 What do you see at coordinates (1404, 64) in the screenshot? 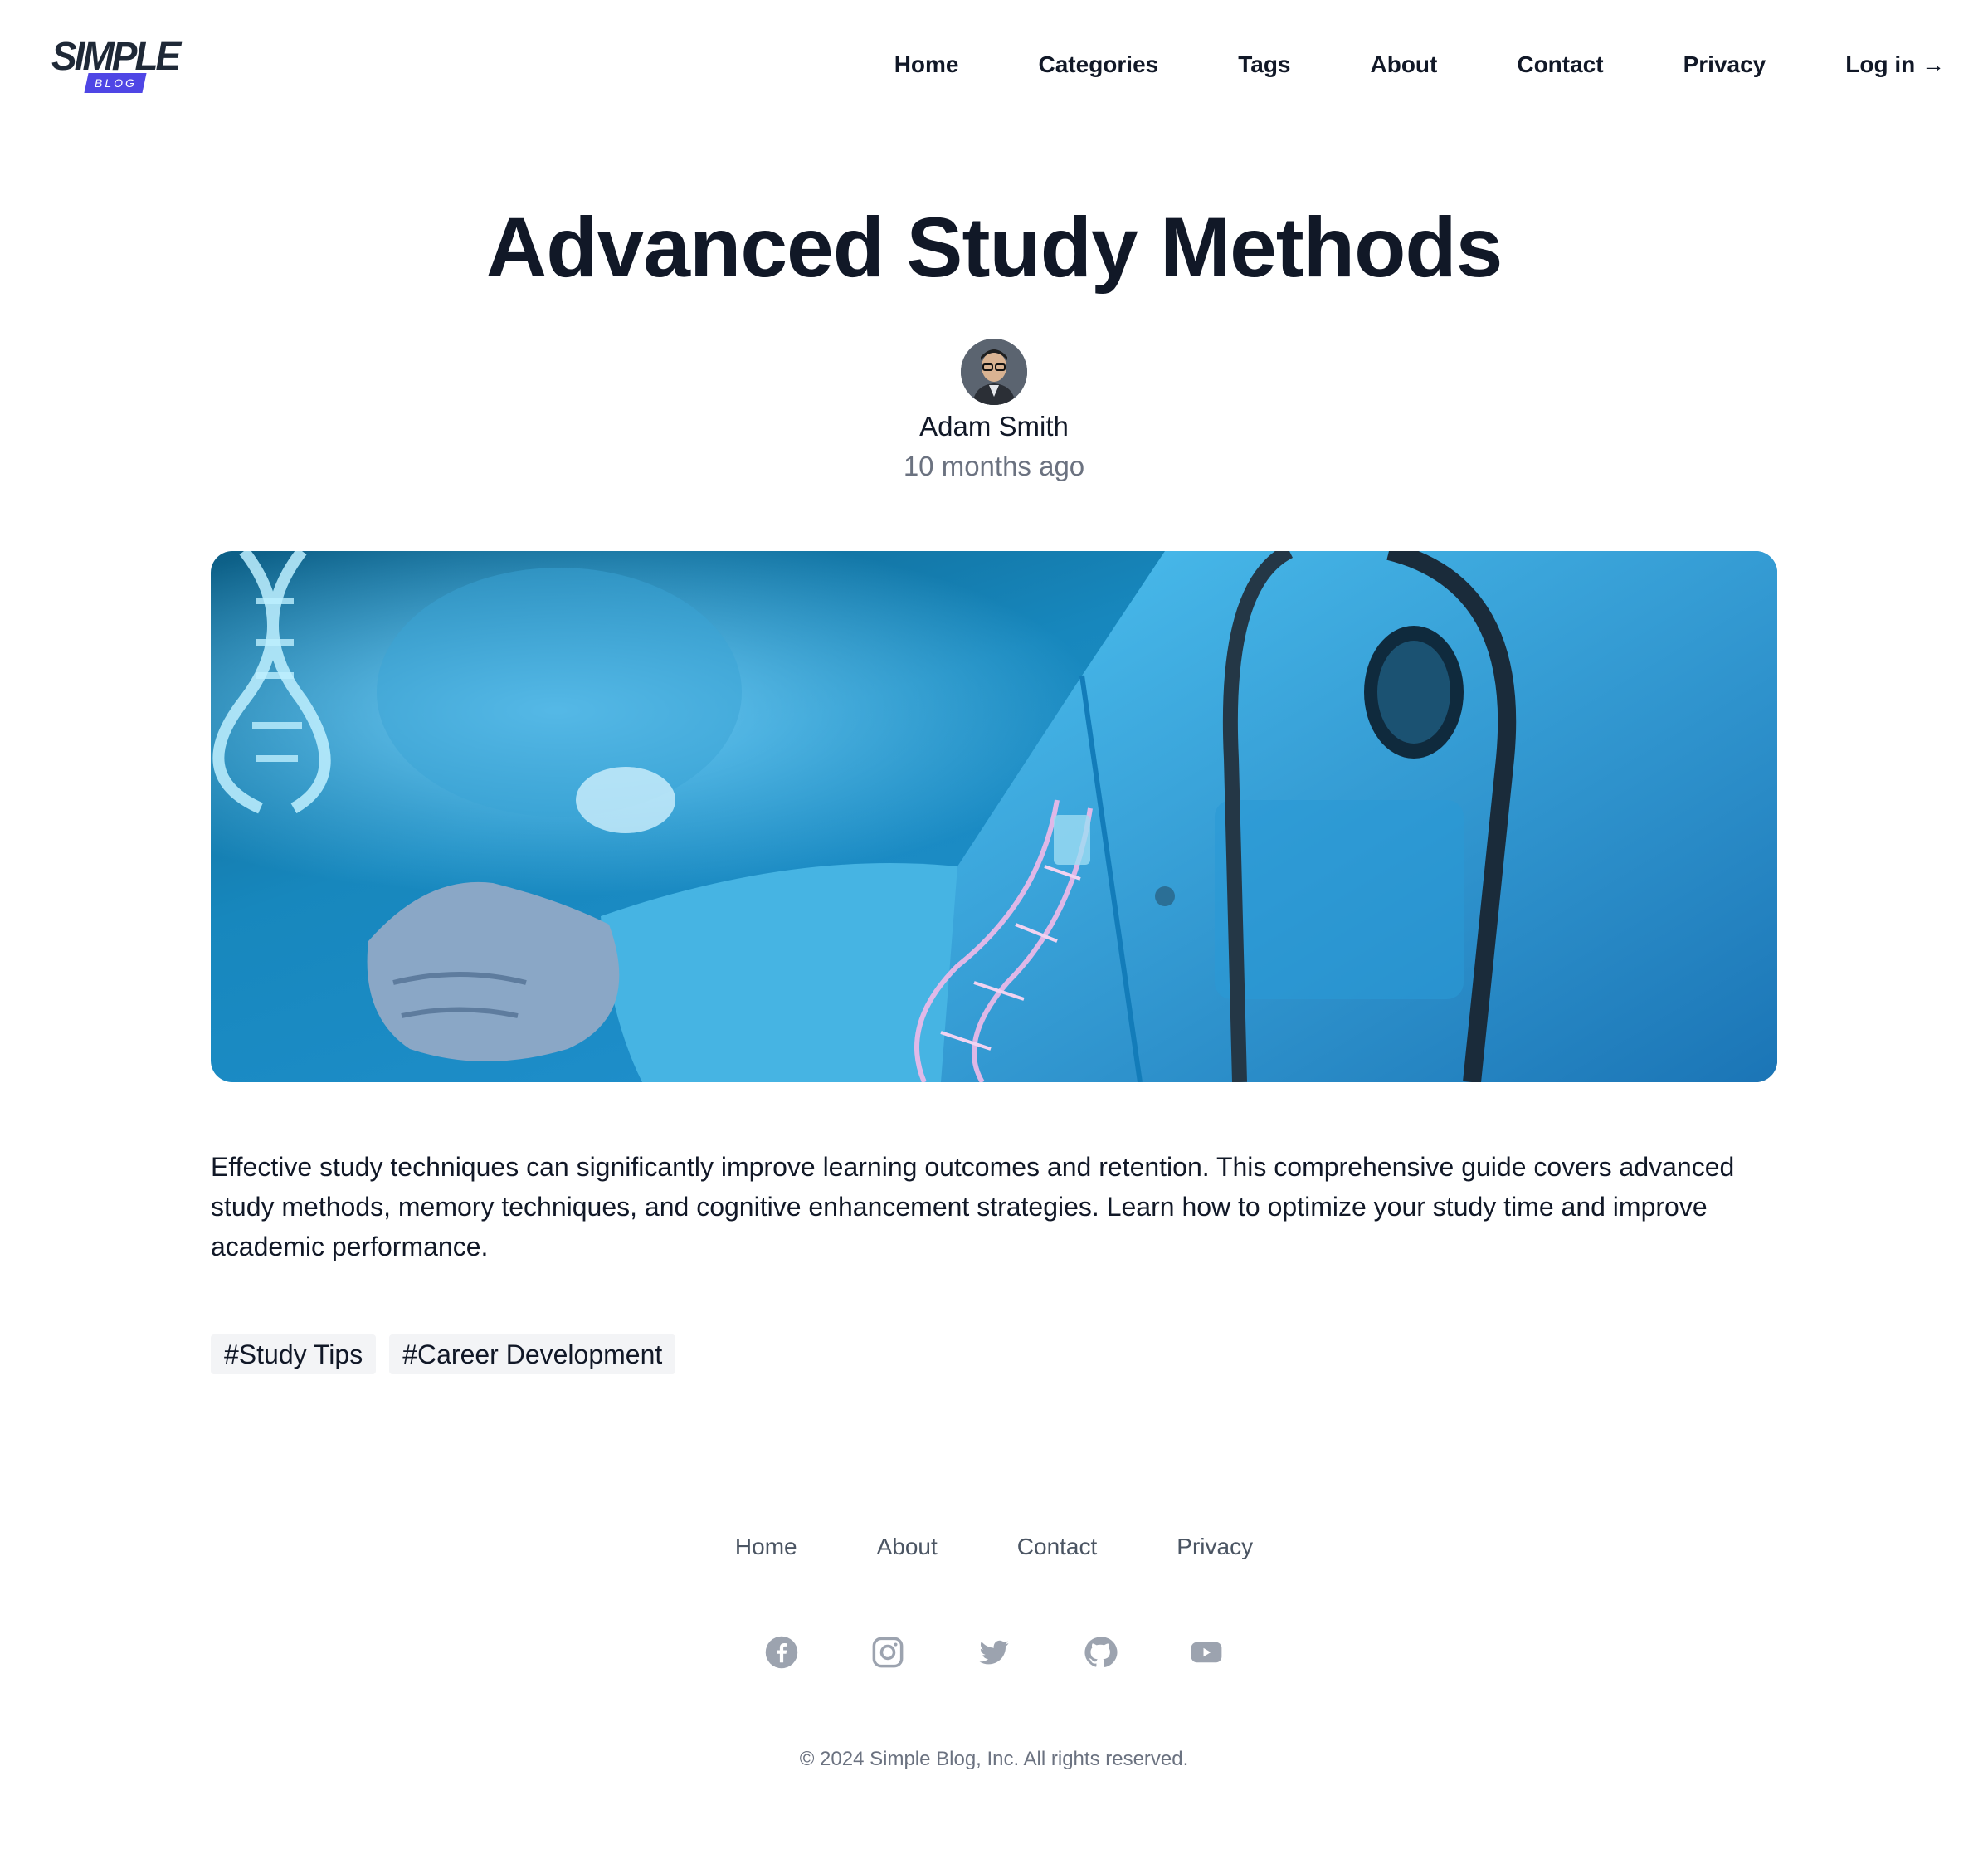
I see `nav-about: About` at bounding box center [1404, 64].